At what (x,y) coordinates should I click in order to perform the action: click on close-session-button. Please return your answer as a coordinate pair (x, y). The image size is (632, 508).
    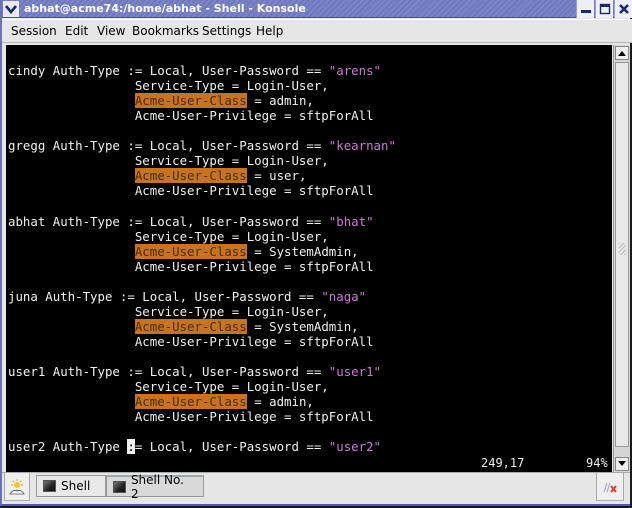
    Looking at the image, I should click on (610, 487).